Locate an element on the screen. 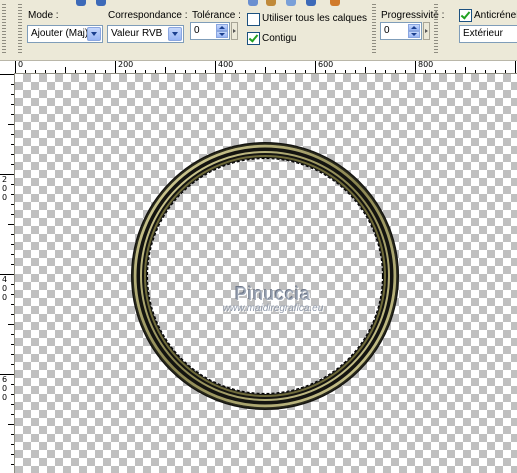 This screenshot has width=517, height=473. all-layers-checkbox is located at coordinates (253, 19).